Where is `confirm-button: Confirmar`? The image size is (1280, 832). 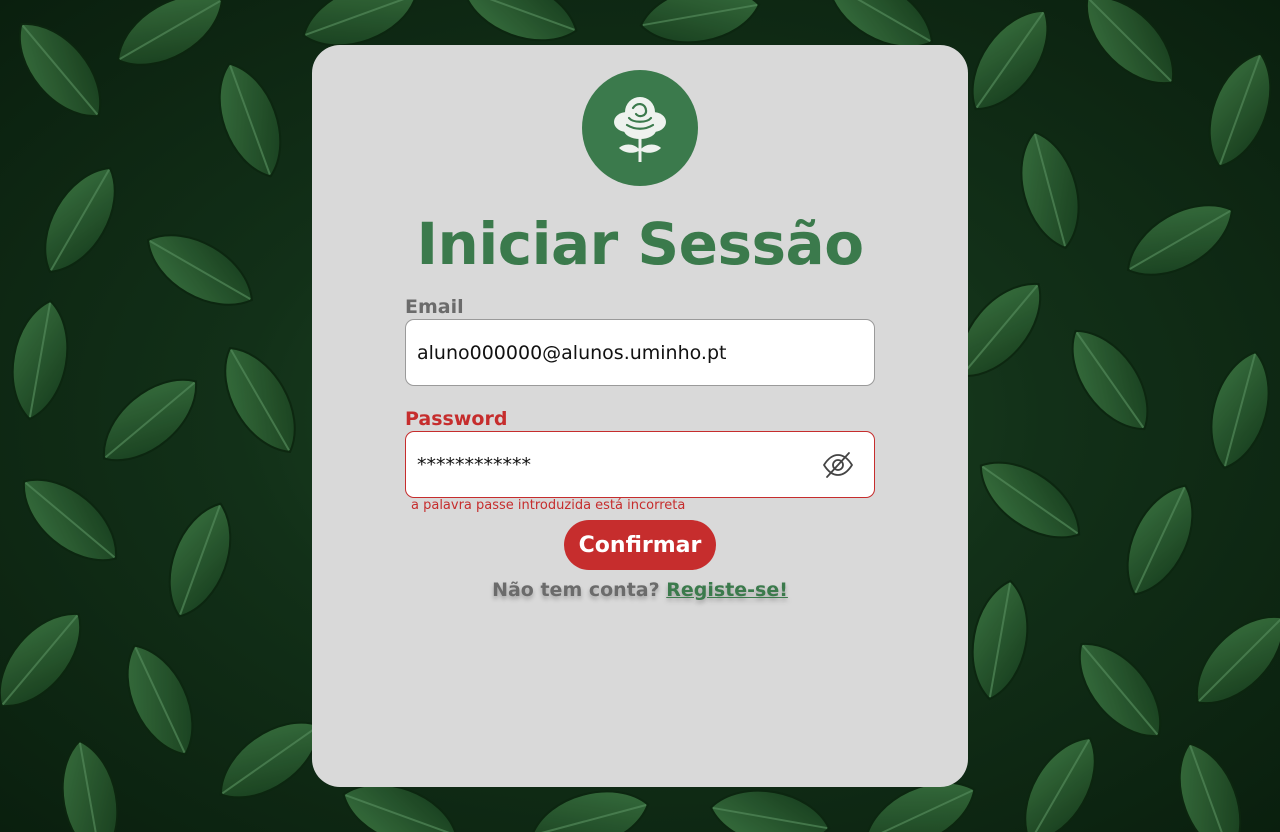 confirm-button: Confirmar is located at coordinates (640, 545).